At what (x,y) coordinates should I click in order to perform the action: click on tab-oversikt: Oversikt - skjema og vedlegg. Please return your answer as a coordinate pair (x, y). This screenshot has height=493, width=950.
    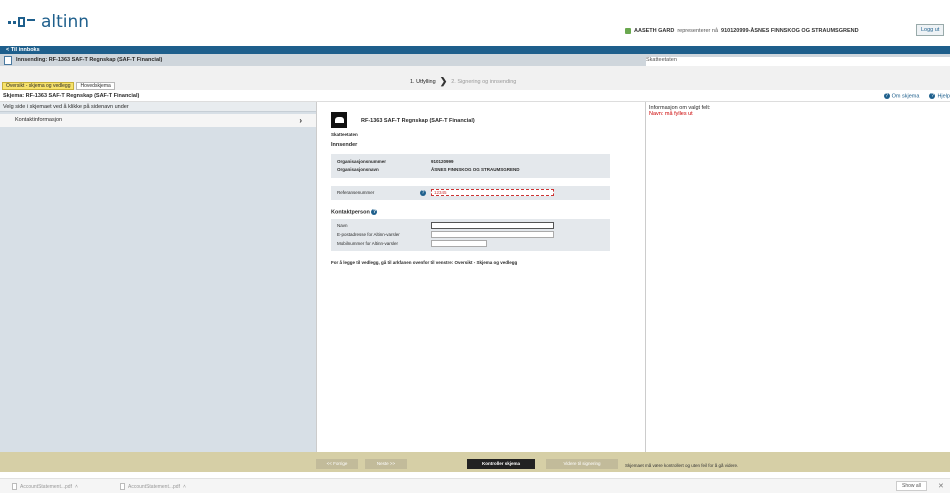
    Looking at the image, I should click on (38, 86).